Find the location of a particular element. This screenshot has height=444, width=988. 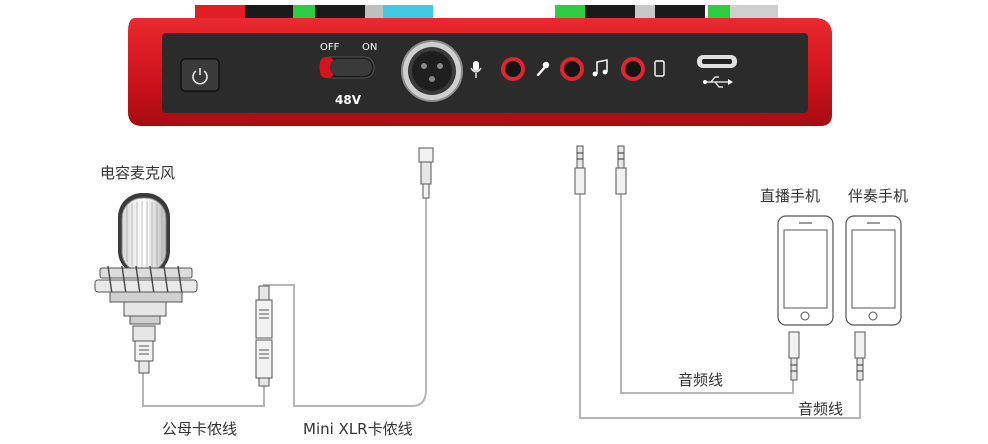

condenser-mic-label: 电容麦克风 is located at coordinates (138, 173).